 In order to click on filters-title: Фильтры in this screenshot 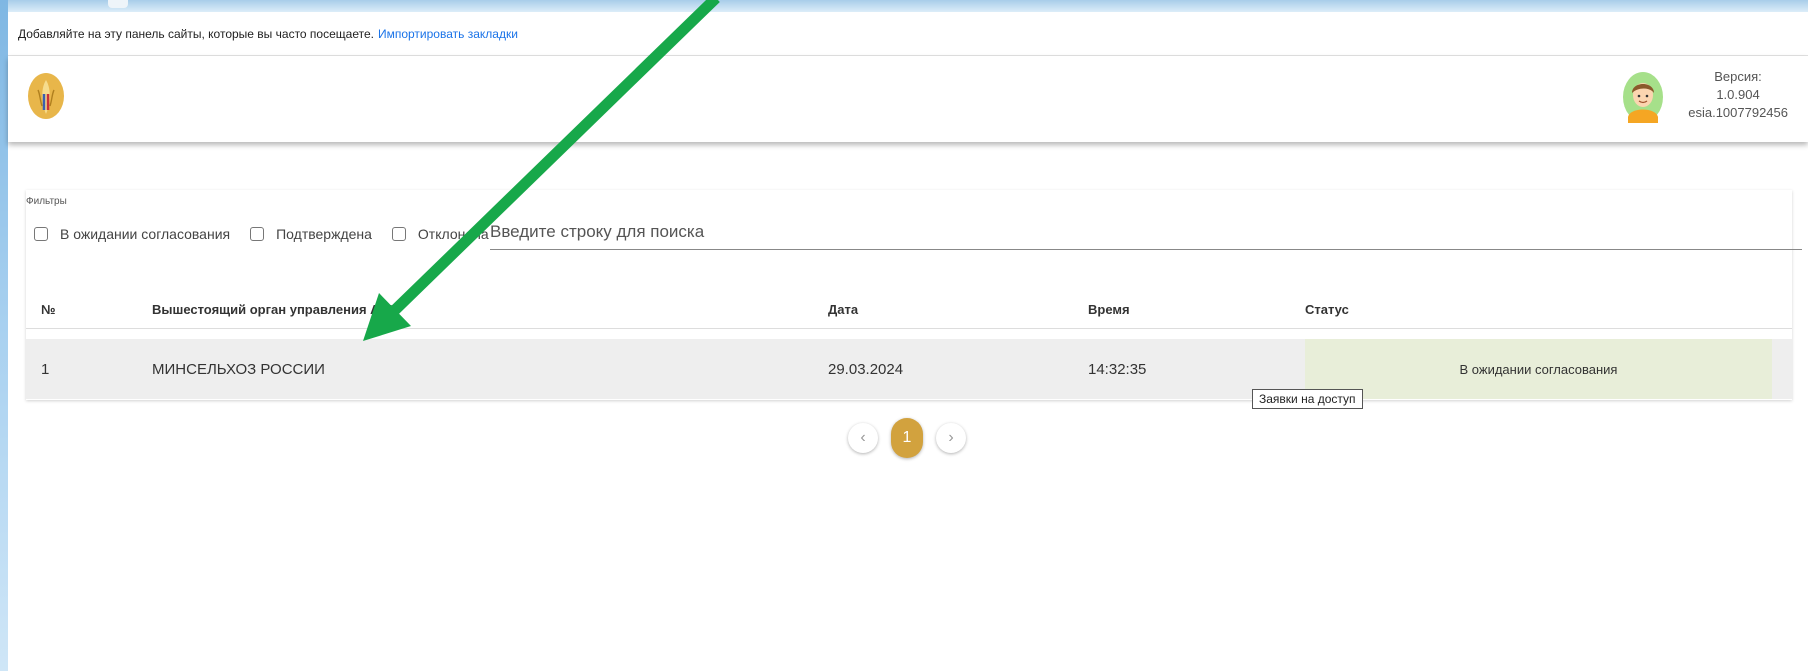, I will do `click(46, 201)`.